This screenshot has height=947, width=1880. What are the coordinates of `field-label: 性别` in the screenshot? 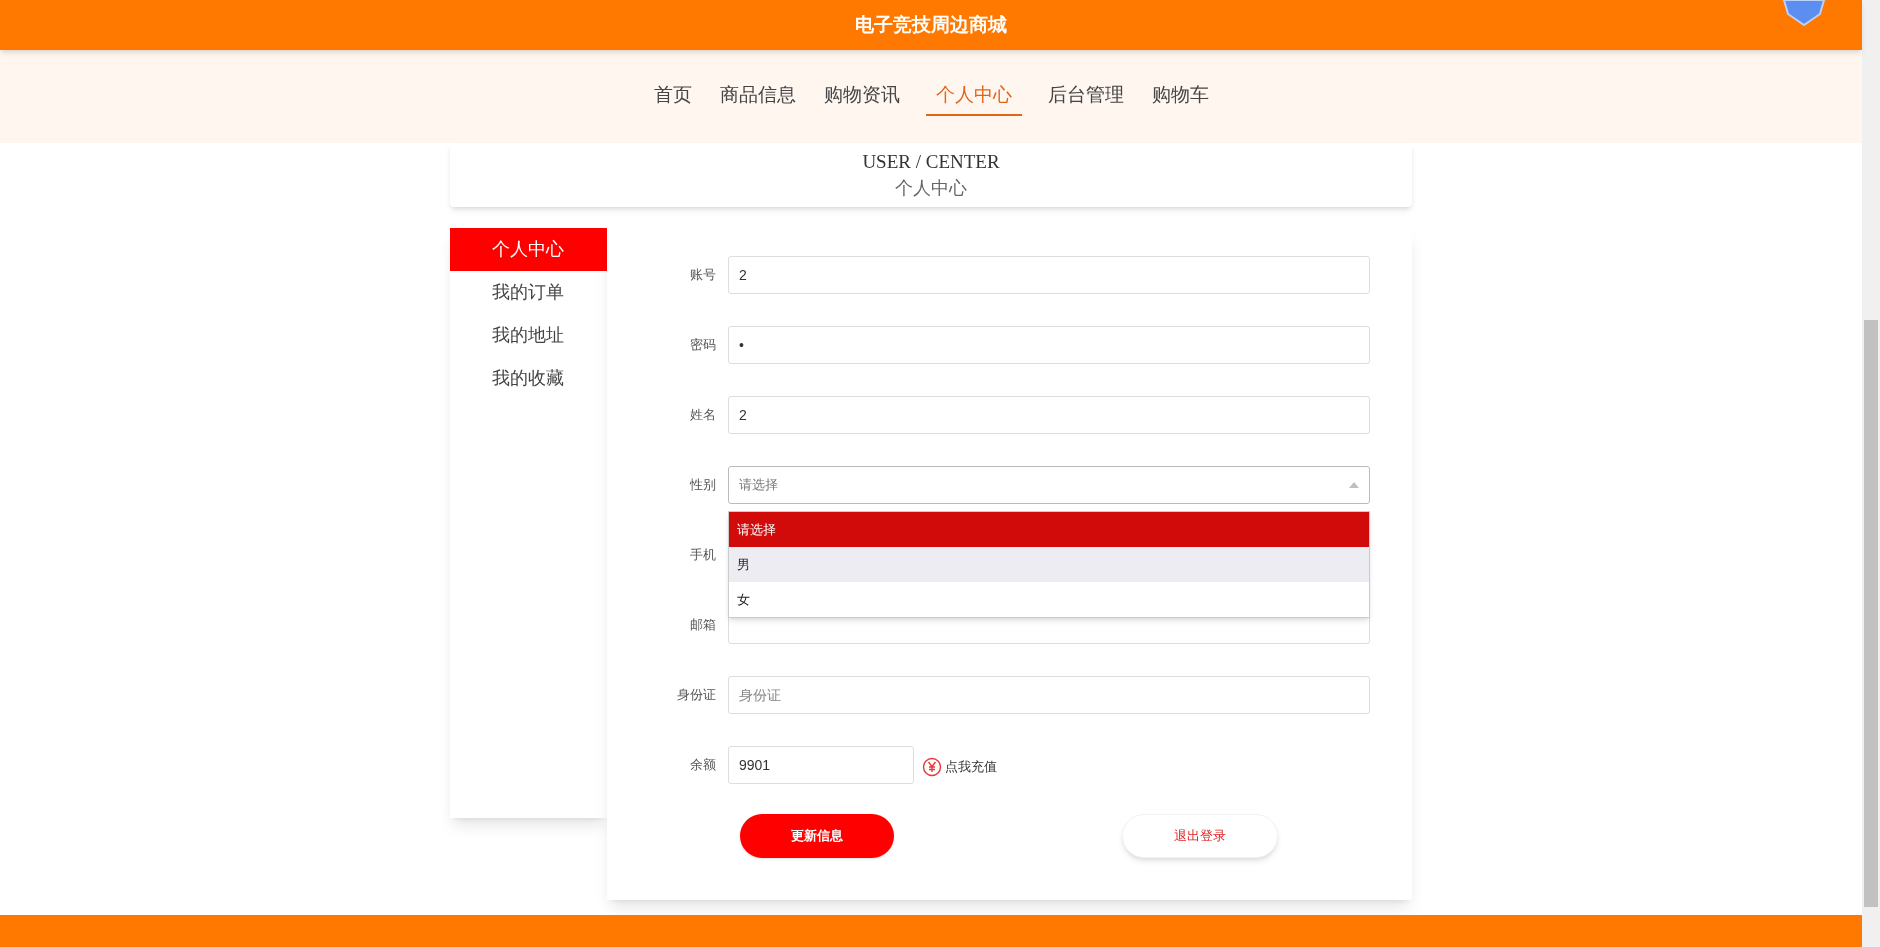 It's located at (703, 485).